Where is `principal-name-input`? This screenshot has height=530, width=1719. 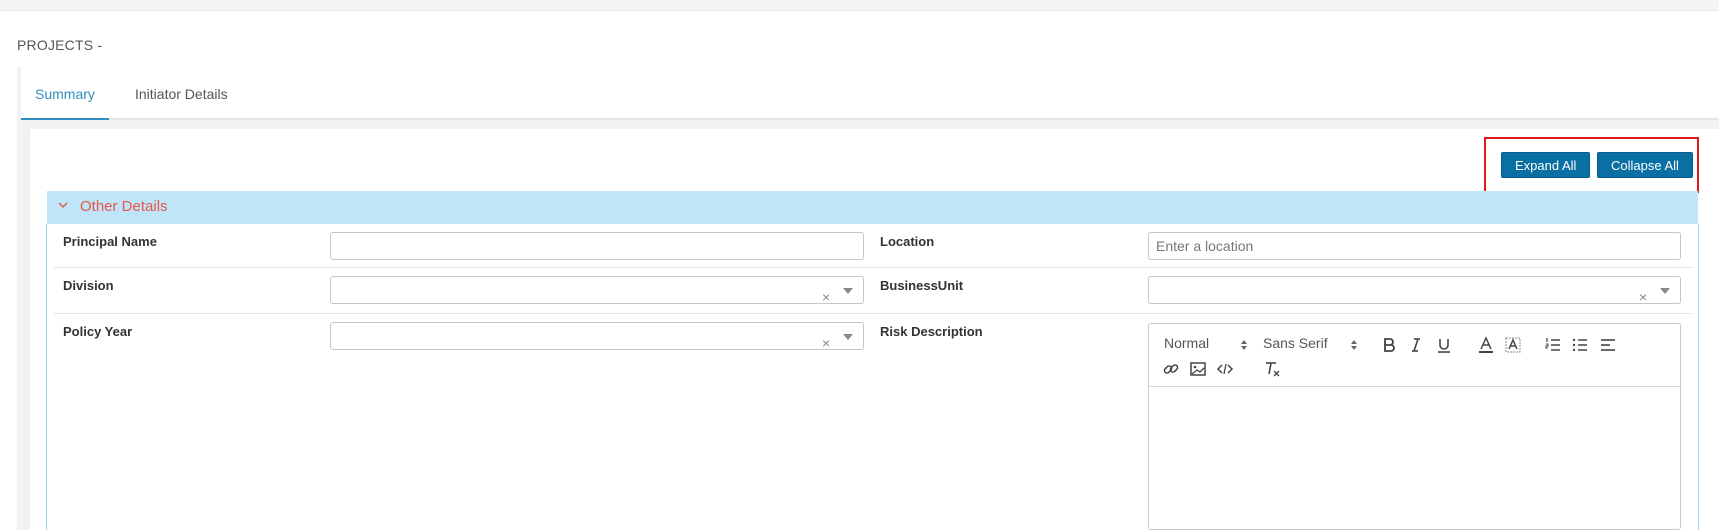
principal-name-input is located at coordinates (597, 246).